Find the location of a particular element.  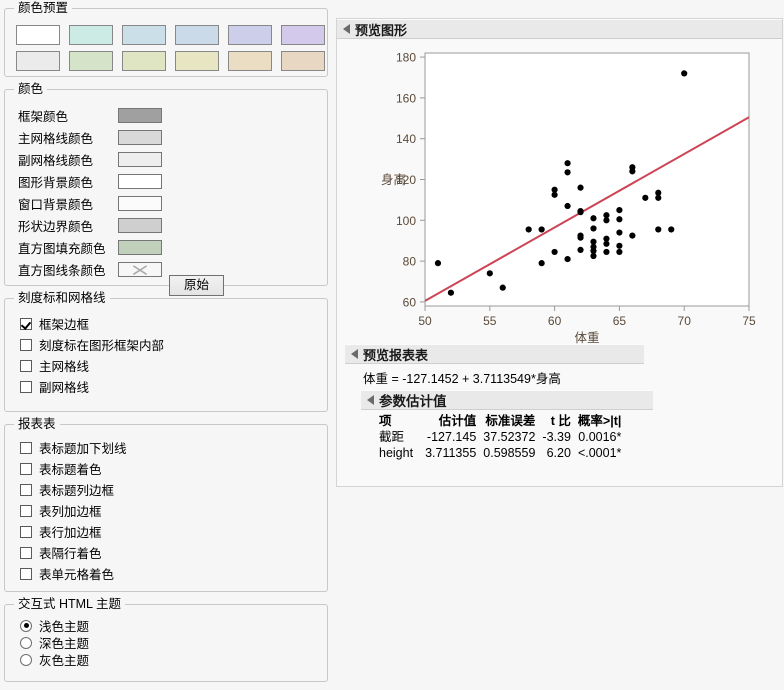

ticks-options-list: 框架边框刻度标在图形框架内部 主网格线 副网格线 is located at coordinates (92, 355).